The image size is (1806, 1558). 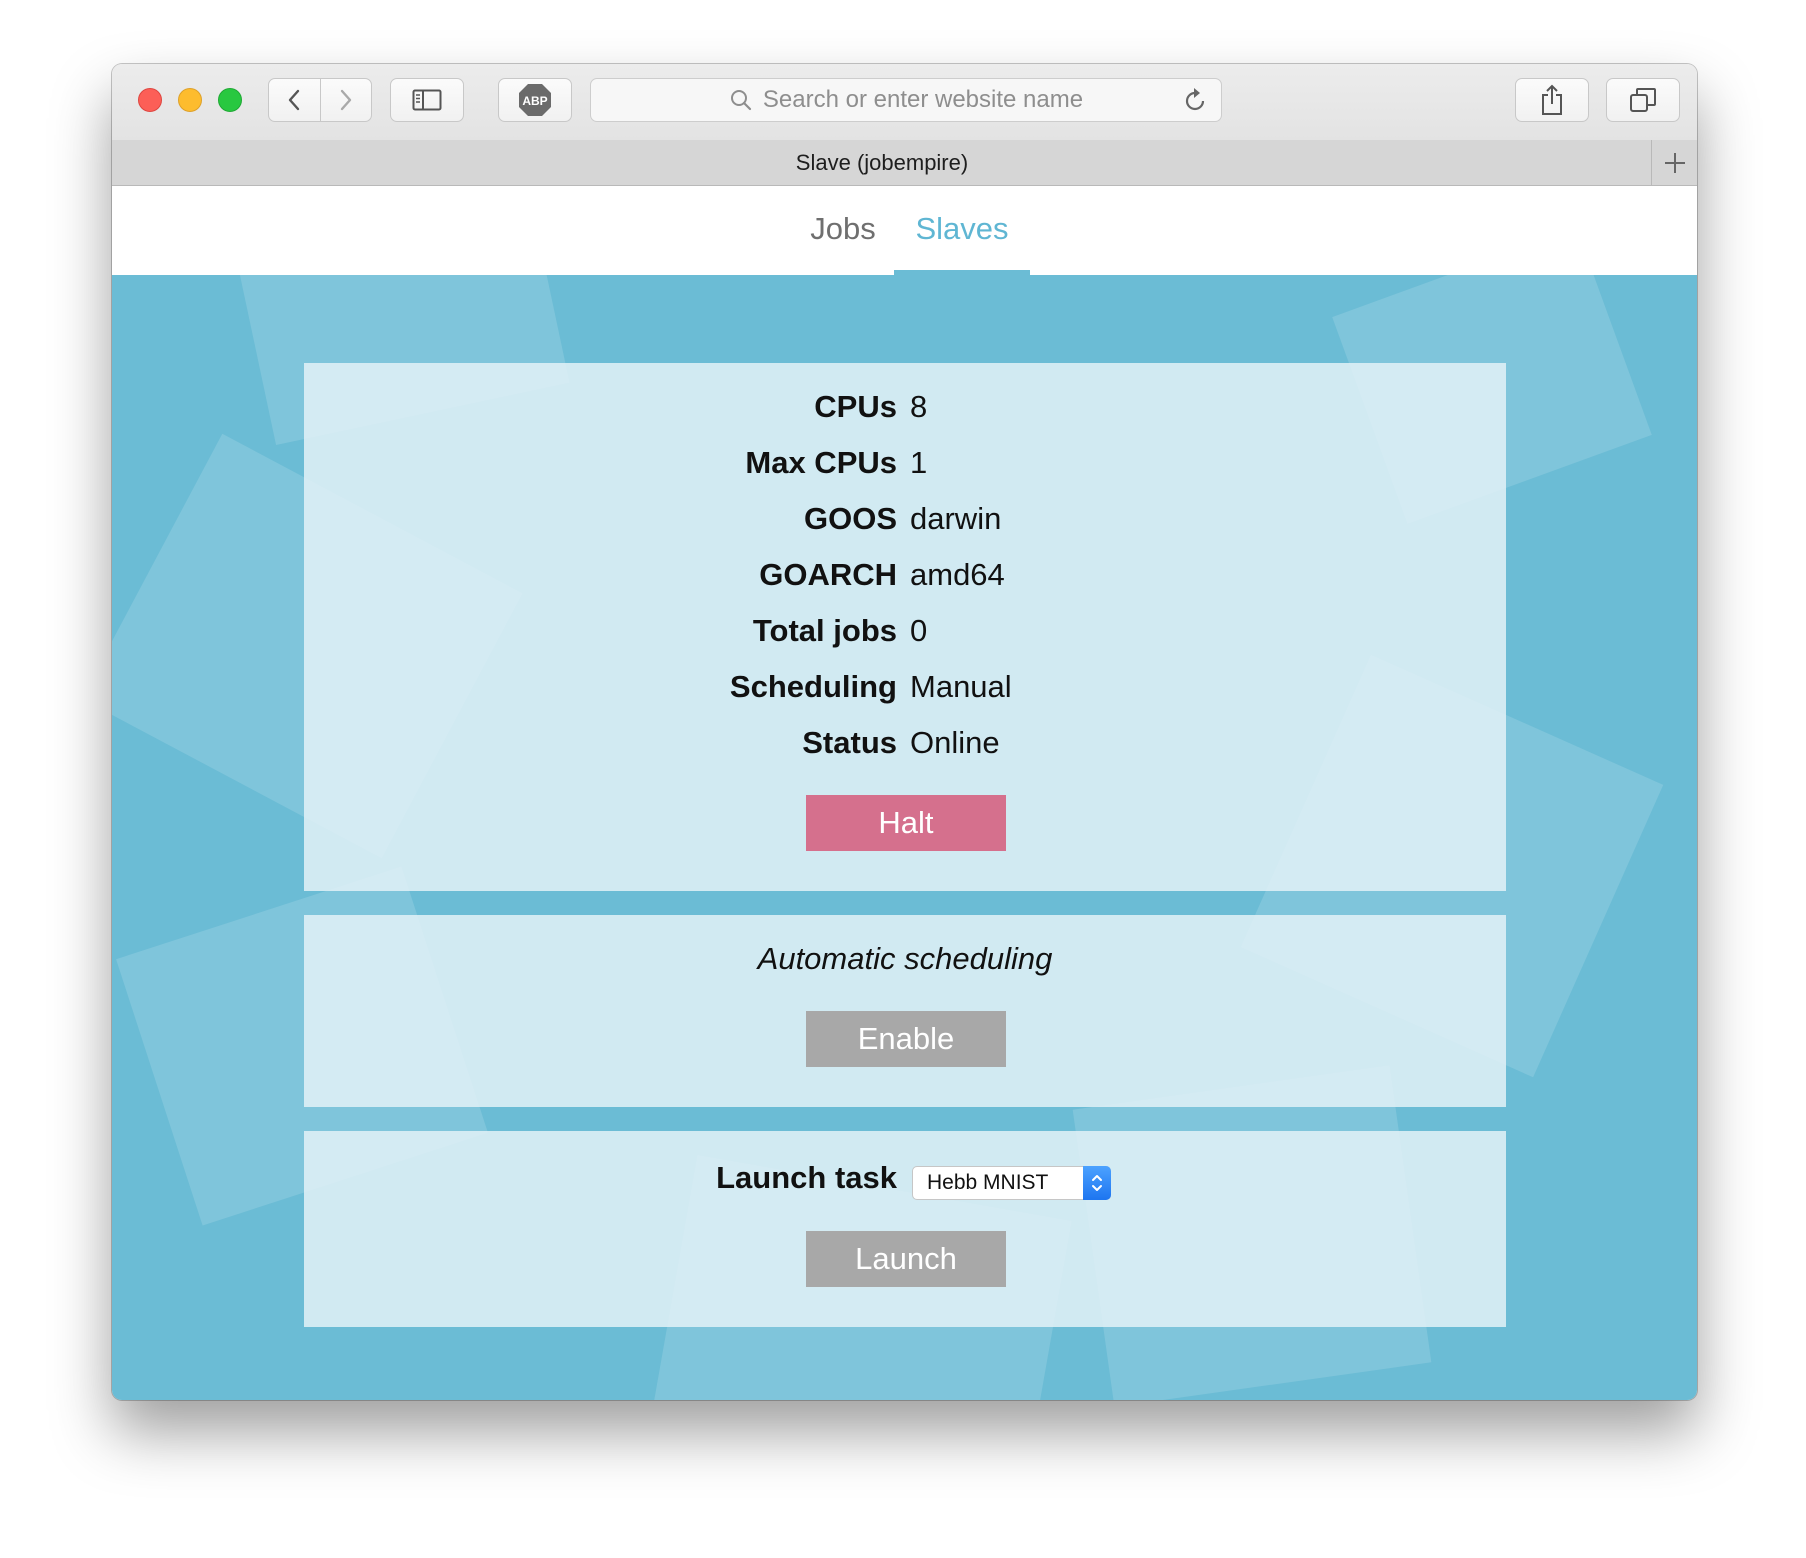 What do you see at coordinates (741, 100) in the screenshot?
I see `search-icon` at bounding box center [741, 100].